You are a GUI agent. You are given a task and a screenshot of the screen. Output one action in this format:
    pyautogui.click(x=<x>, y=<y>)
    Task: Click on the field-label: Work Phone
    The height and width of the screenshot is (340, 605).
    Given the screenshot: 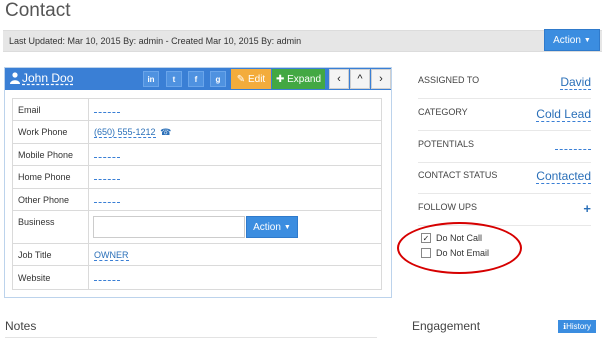 What is the action you would take?
    pyautogui.click(x=50, y=132)
    